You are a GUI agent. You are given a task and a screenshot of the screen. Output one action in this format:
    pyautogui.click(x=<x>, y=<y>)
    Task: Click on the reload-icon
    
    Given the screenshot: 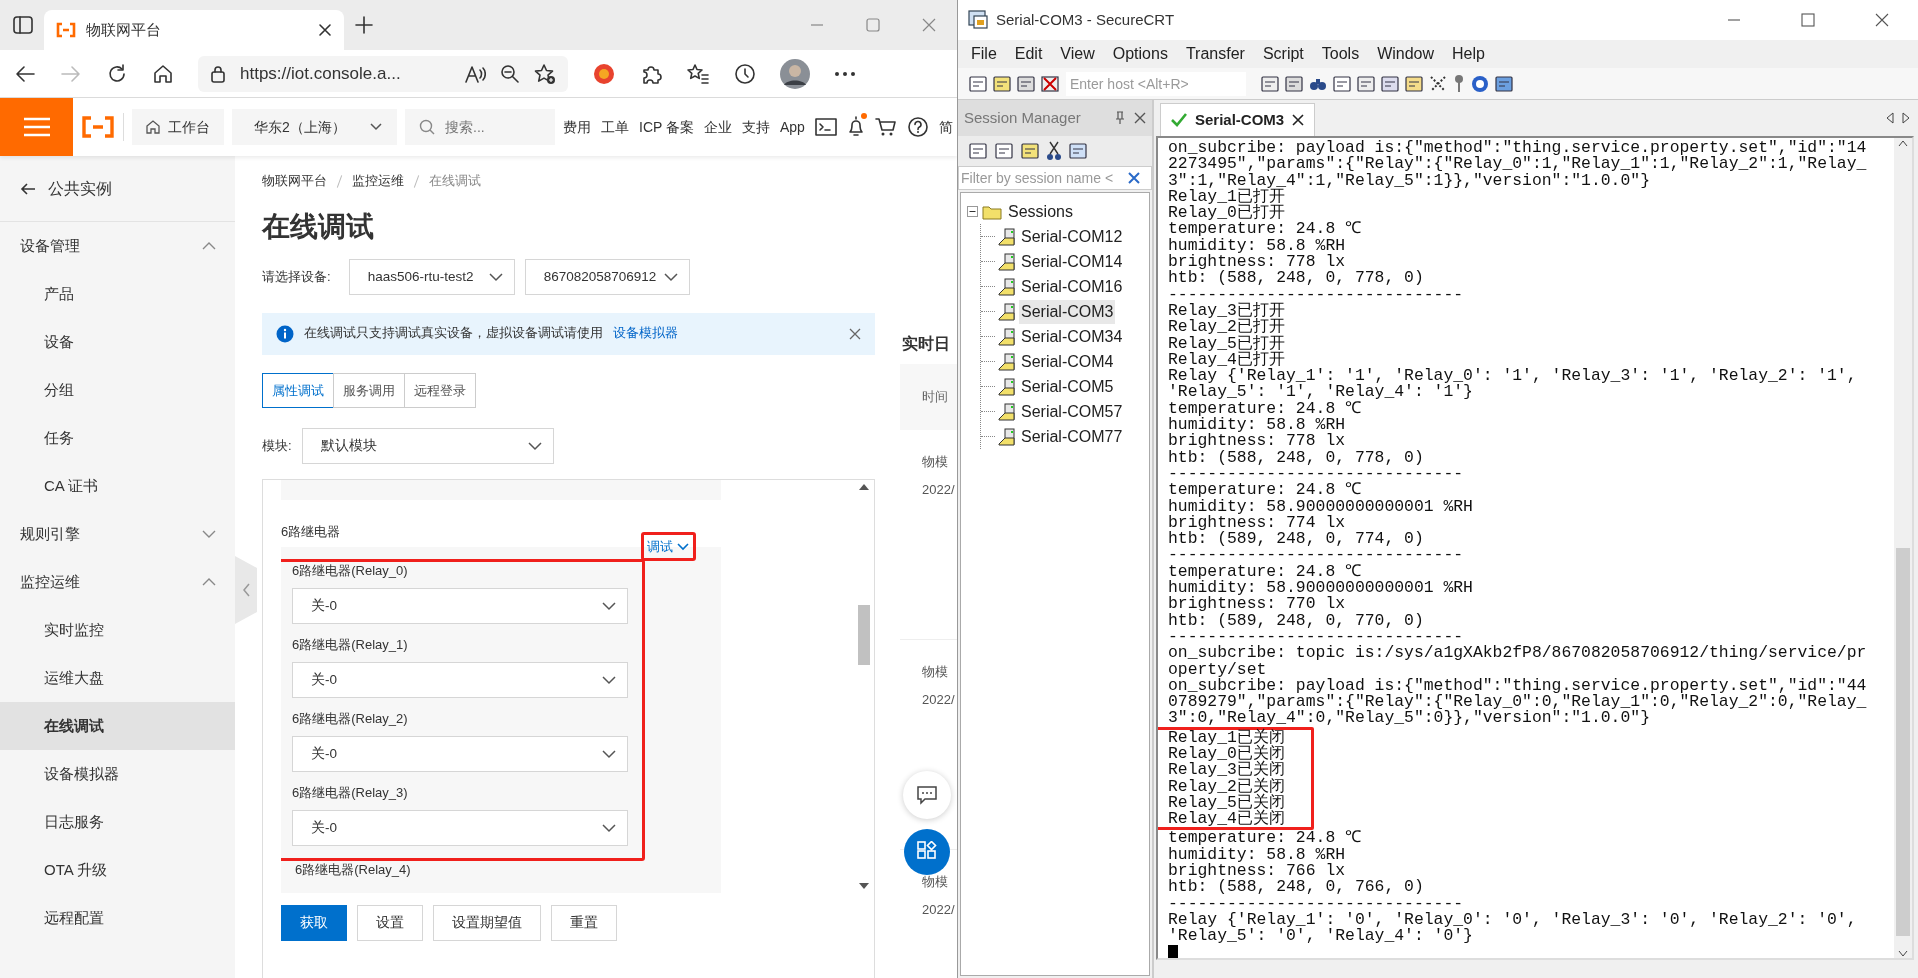 What is the action you would take?
    pyautogui.click(x=117, y=73)
    